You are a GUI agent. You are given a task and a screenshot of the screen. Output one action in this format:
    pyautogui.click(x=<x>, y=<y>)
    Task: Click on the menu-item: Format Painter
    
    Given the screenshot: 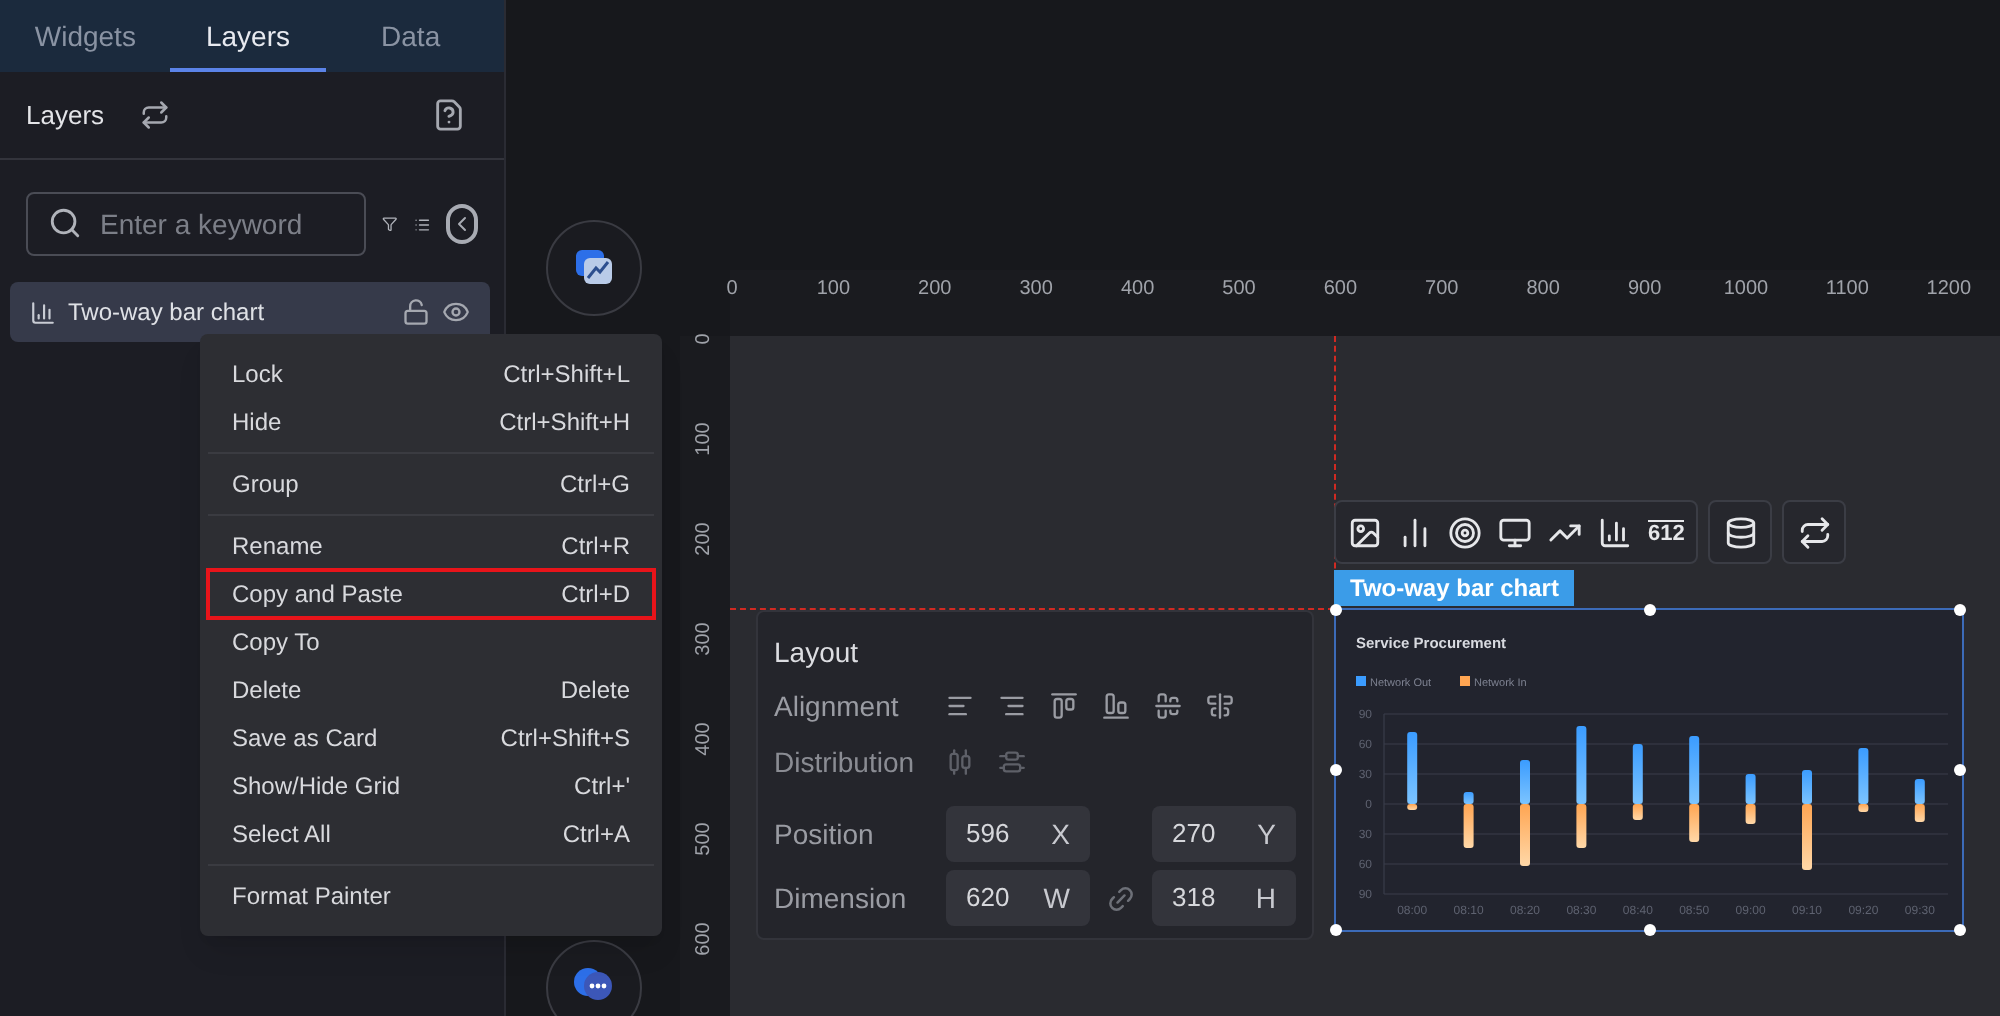 What is the action you would take?
    pyautogui.click(x=431, y=896)
    